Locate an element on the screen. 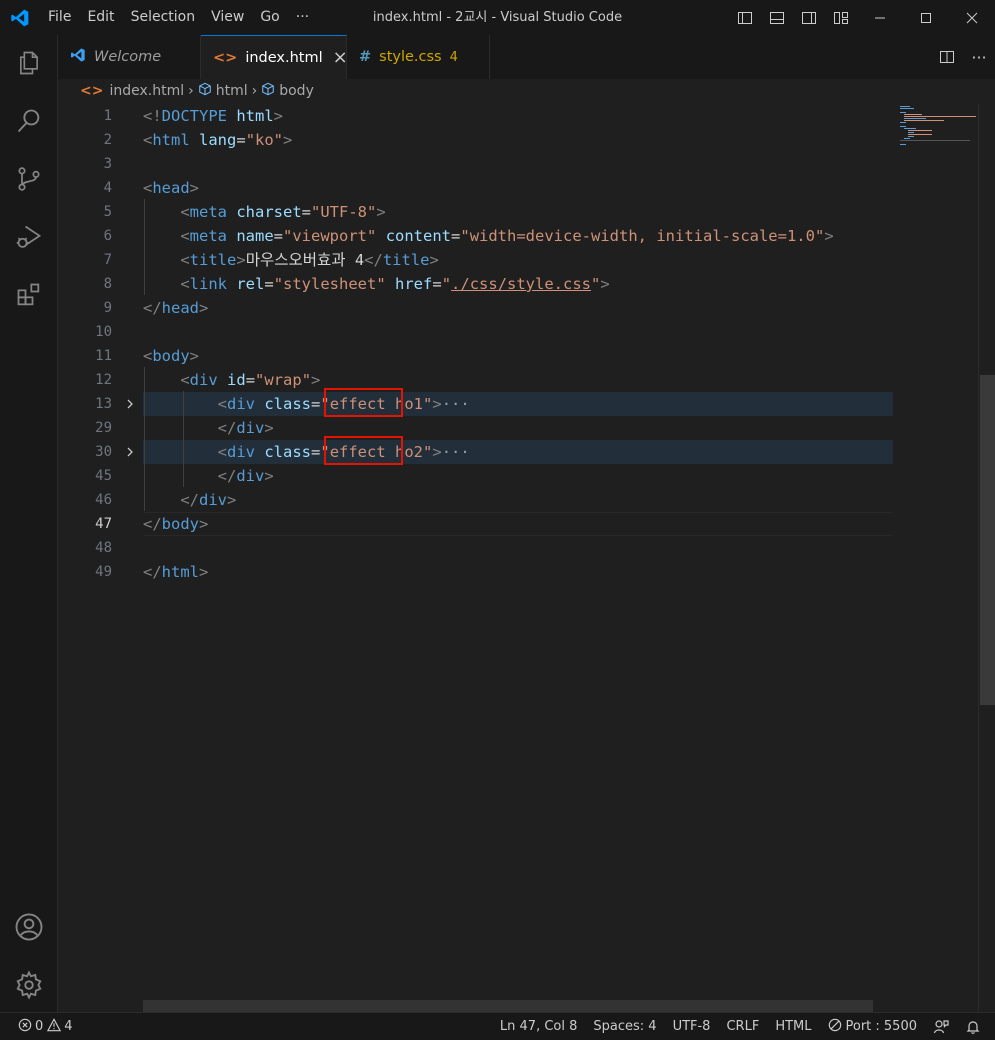  code-line: <div class="effect ho1">··· is located at coordinates (306, 404).